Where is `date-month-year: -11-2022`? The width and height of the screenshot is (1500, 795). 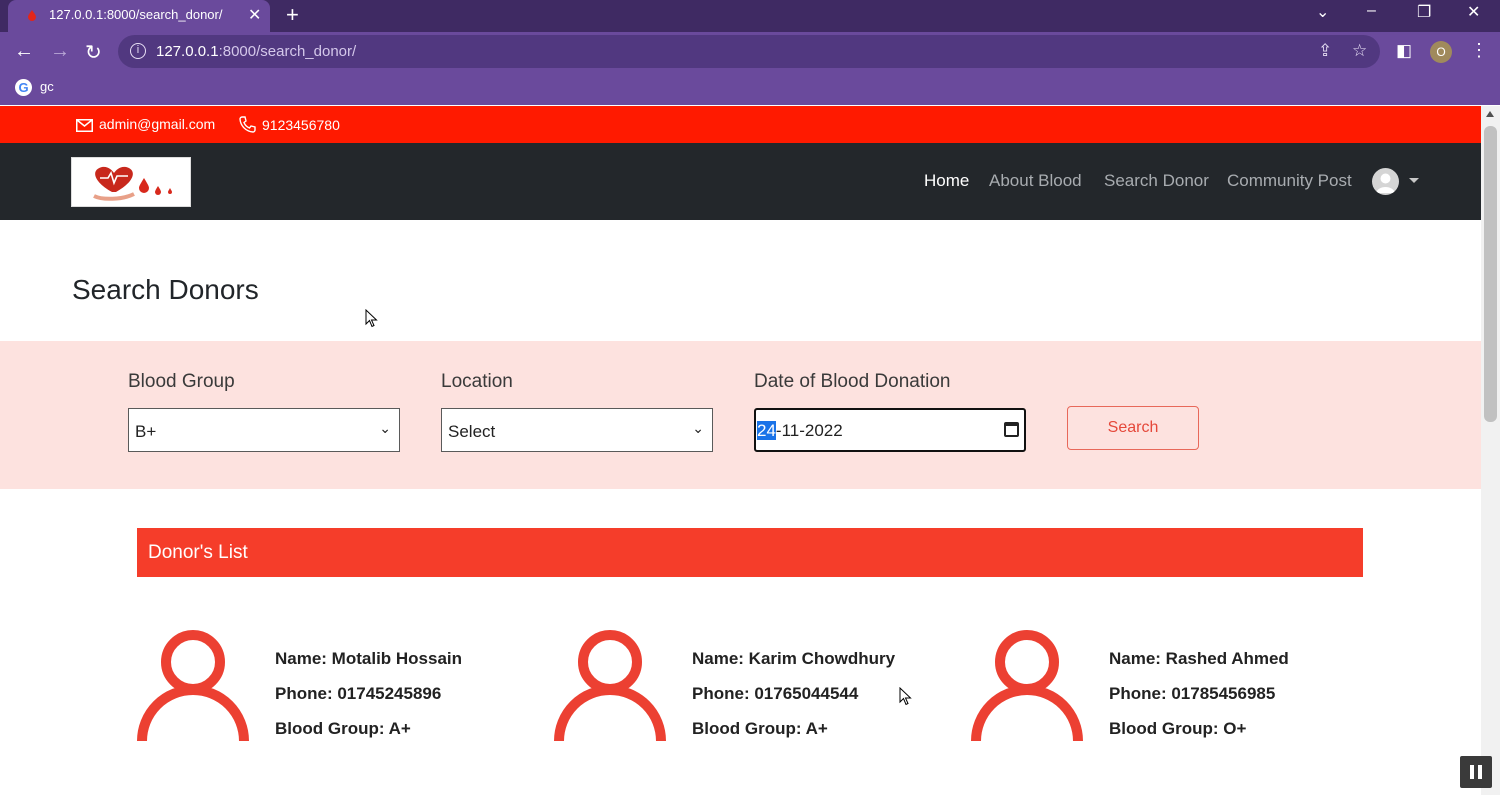 date-month-year: -11-2022 is located at coordinates (809, 430).